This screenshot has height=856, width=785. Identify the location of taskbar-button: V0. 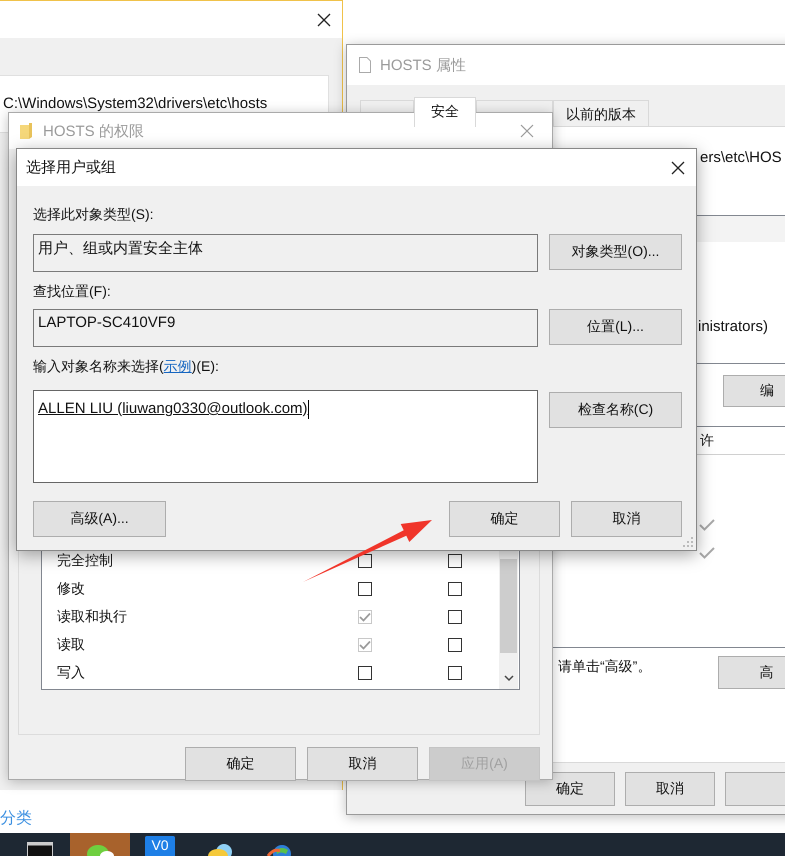
(160, 844).